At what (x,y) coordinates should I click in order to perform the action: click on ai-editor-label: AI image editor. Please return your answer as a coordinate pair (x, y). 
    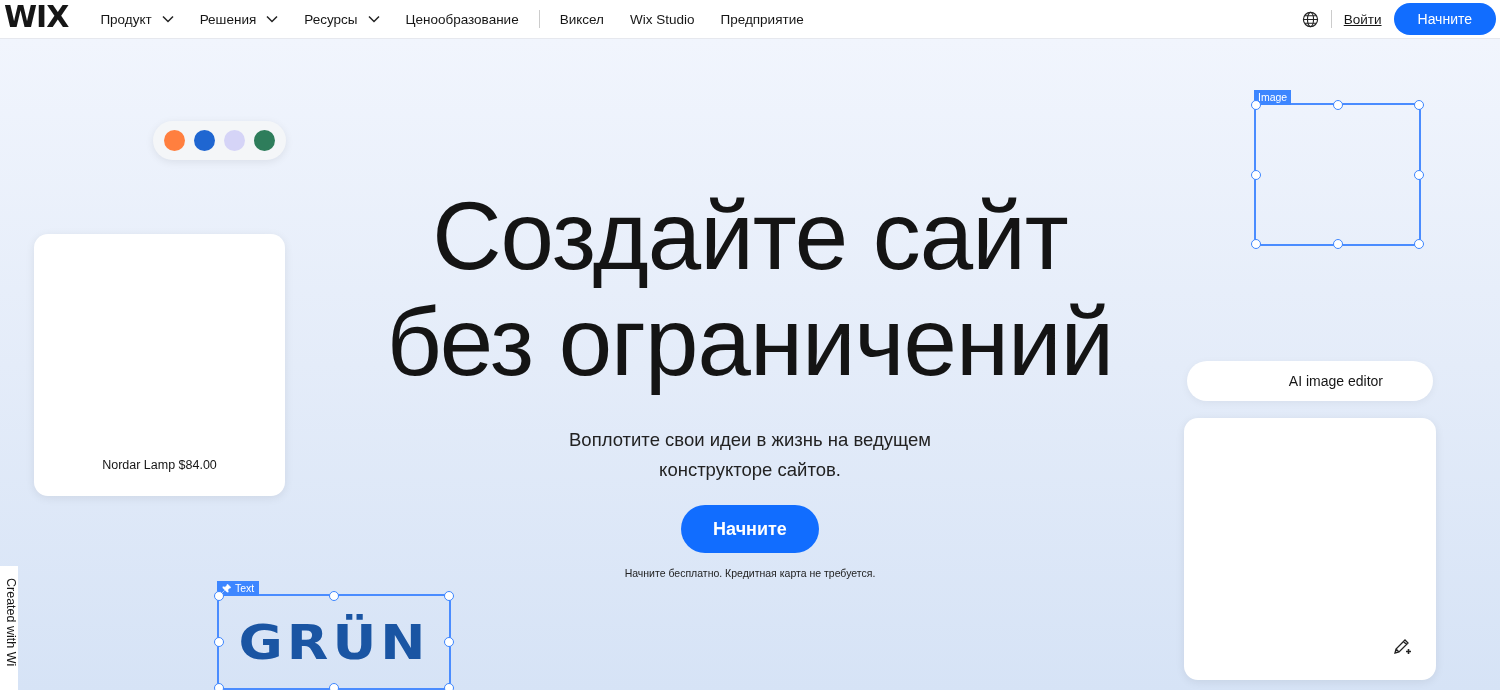
    Looking at the image, I should click on (1335, 381).